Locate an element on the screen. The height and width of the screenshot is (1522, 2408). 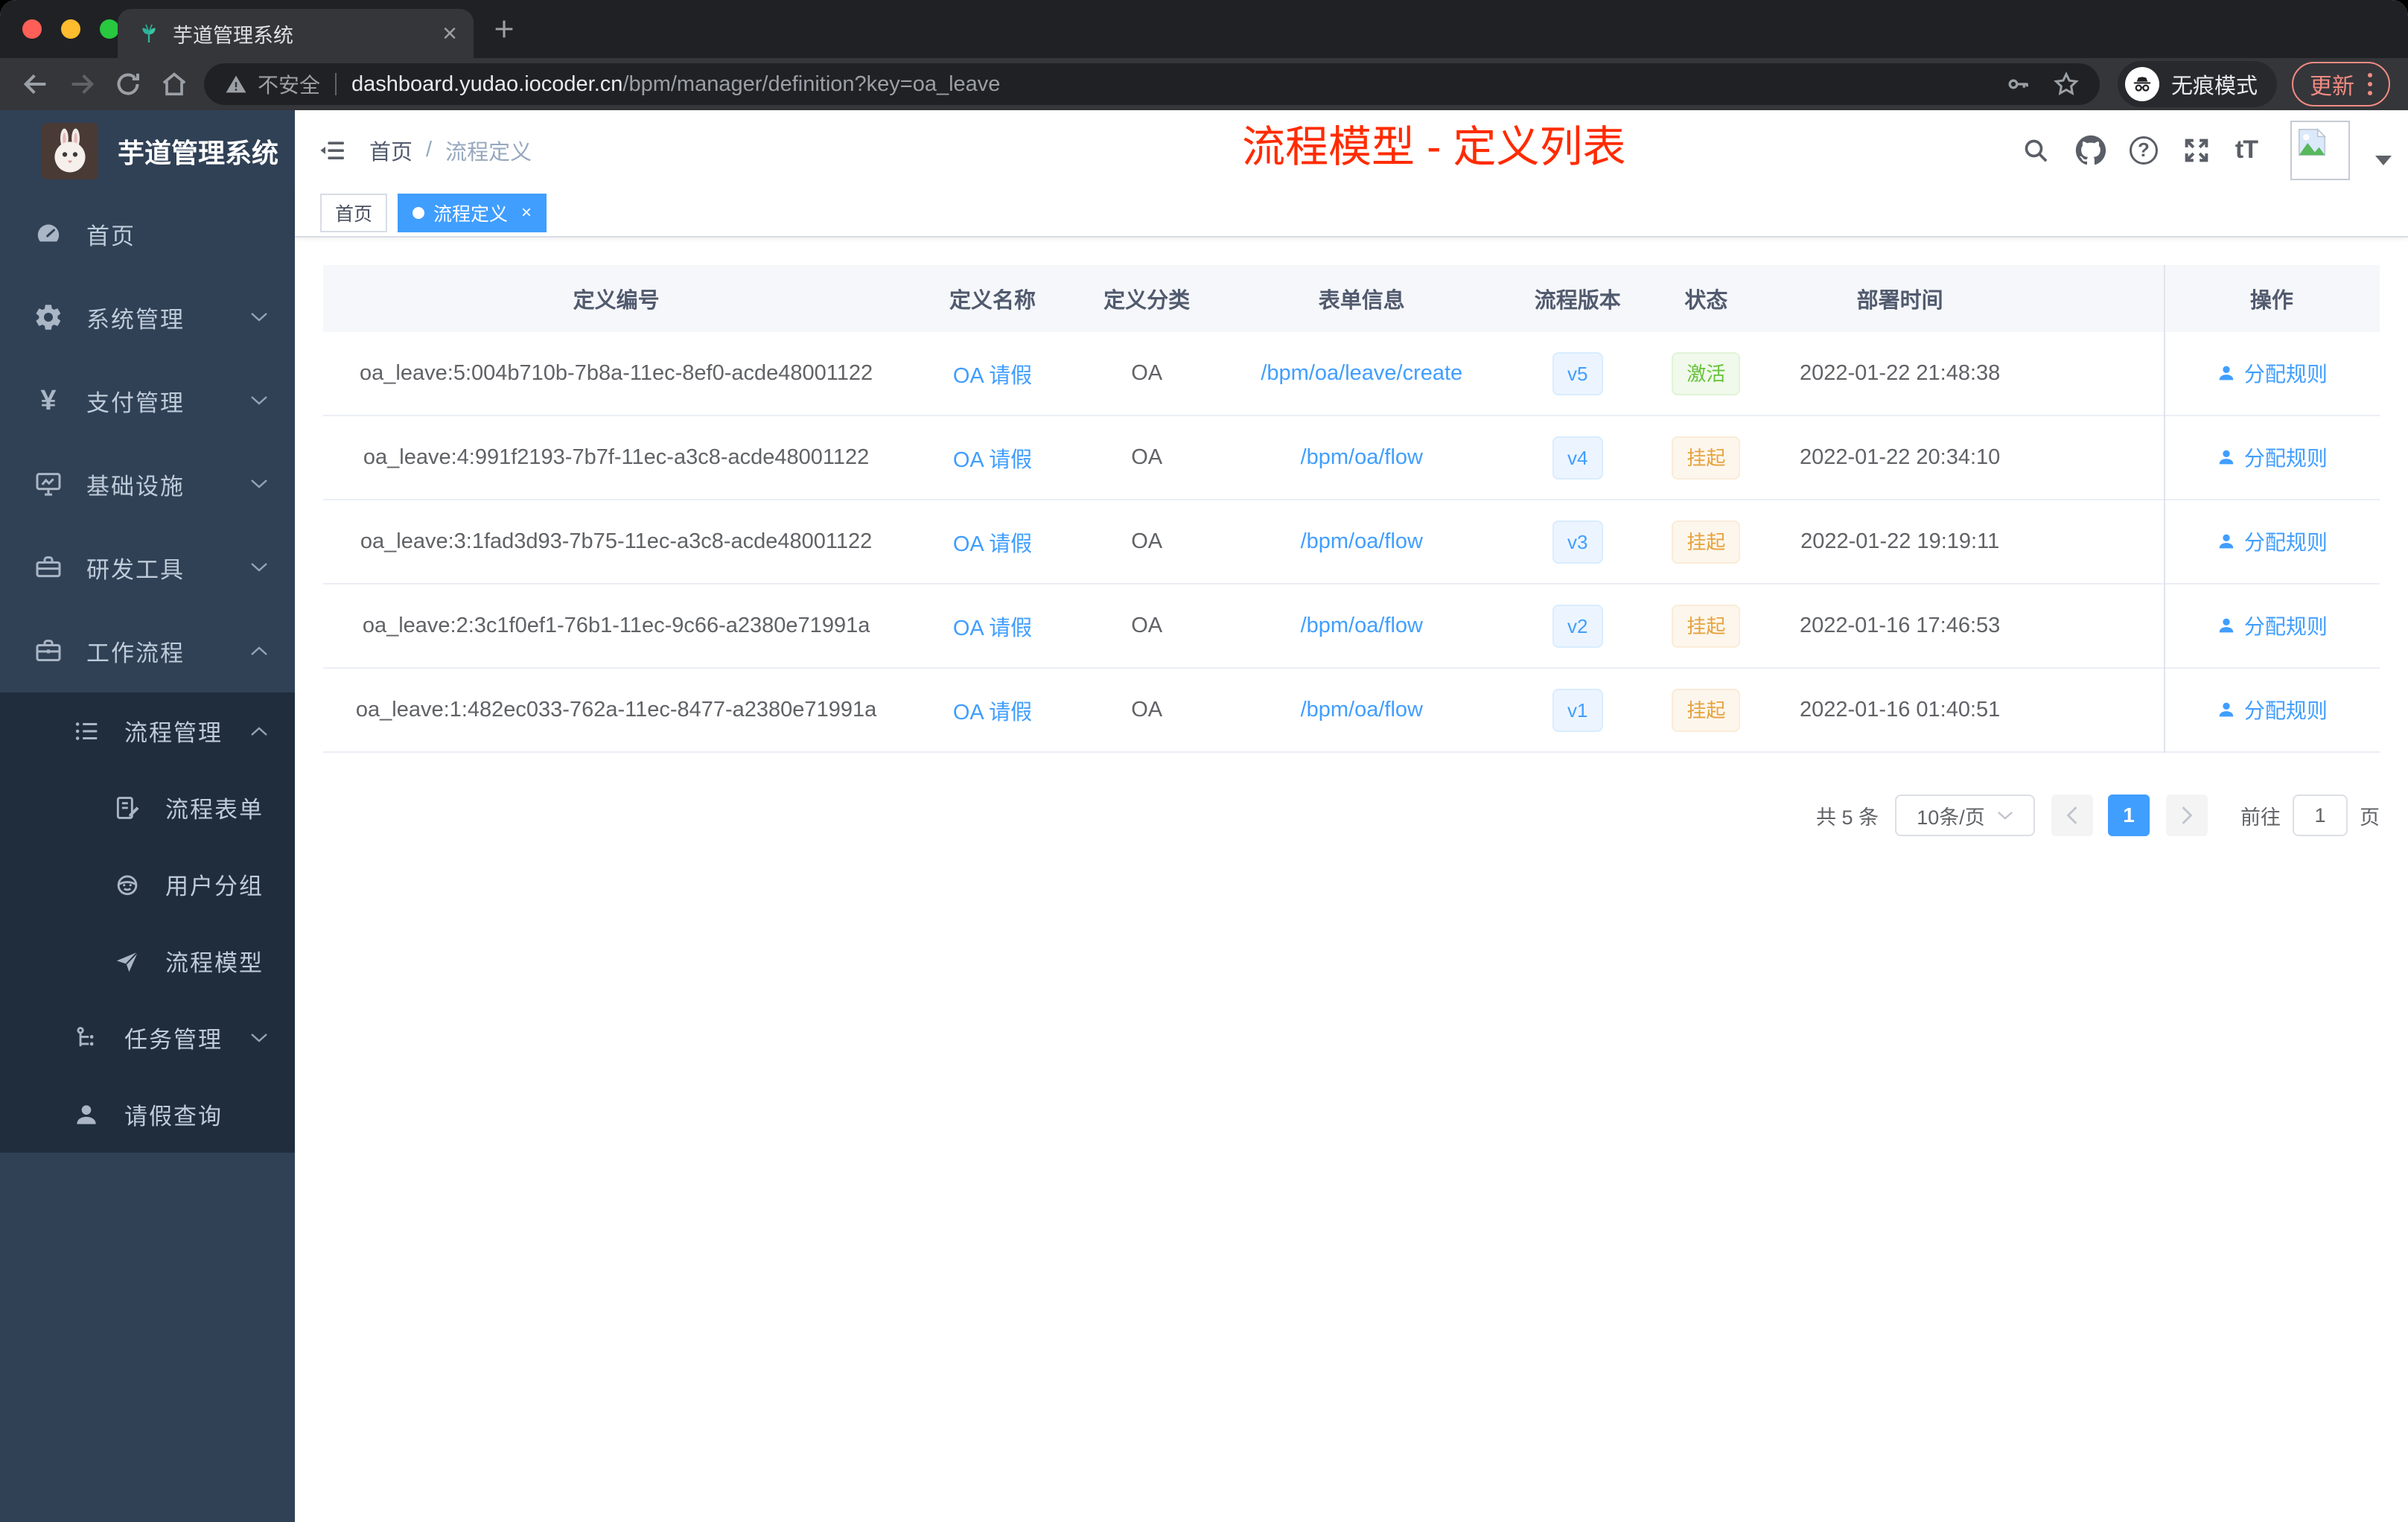
tag-label: 流程定义 is located at coordinates (471, 214).